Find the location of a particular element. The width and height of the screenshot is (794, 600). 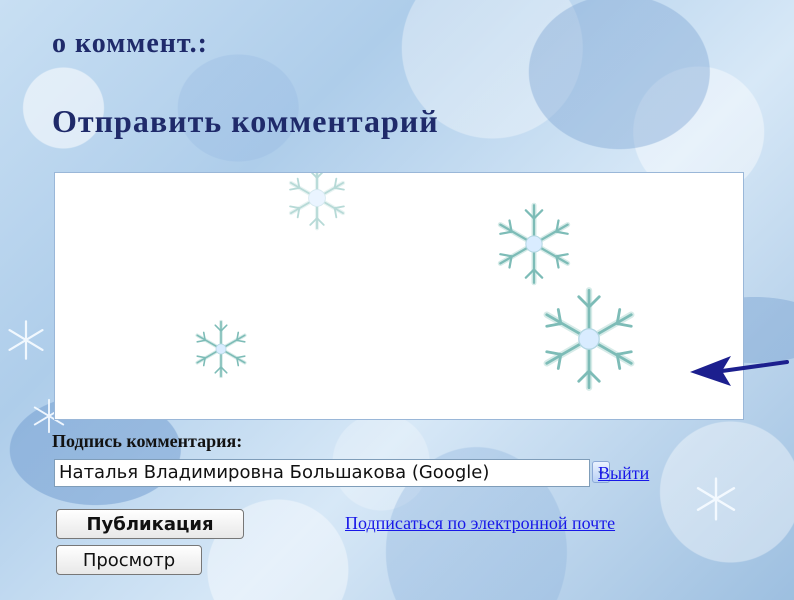

logout-link: Выйти is located at coordinates (623, 473).